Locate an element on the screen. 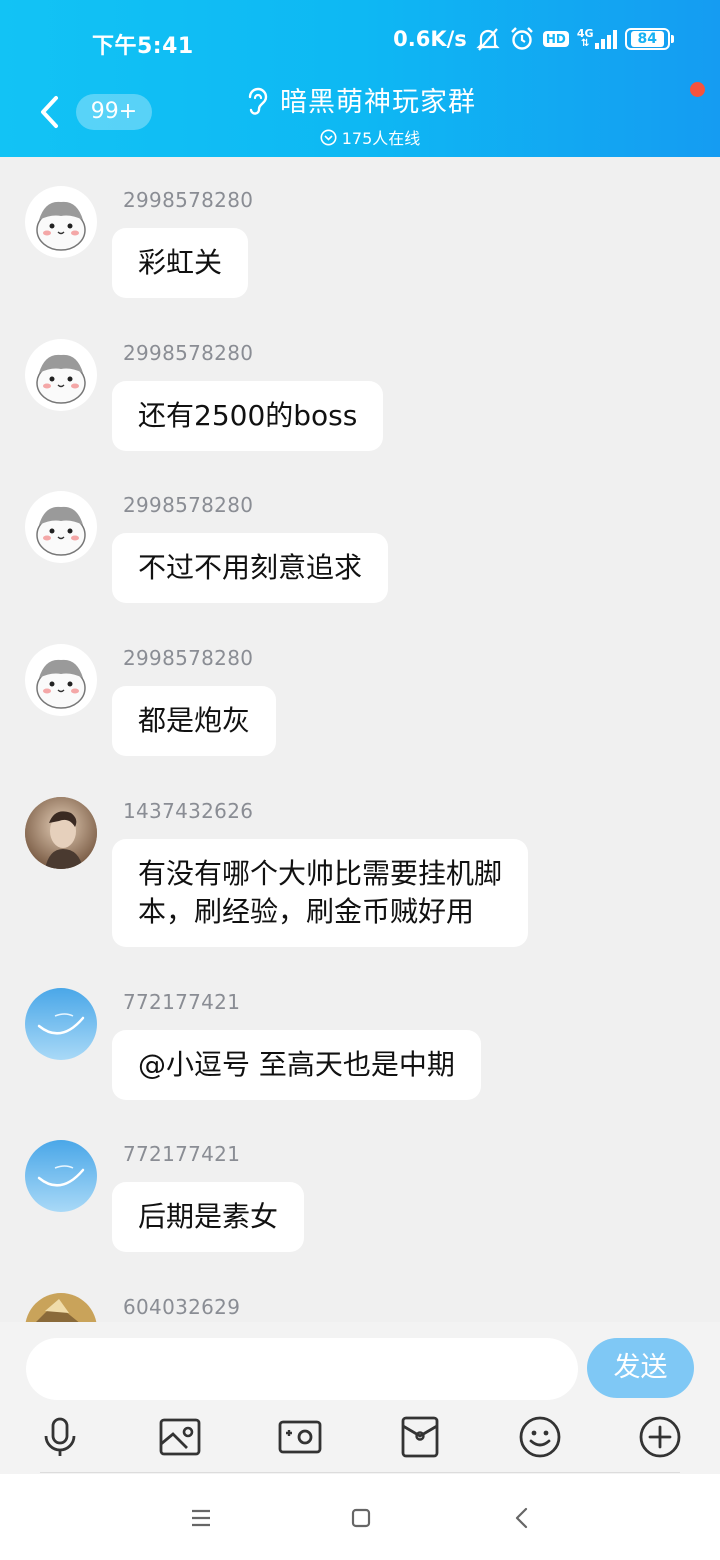 Image resolution: width=720 pixels, height=1560 pixels. network-speed: 0.6K/s is located at coordinates (430, 39).